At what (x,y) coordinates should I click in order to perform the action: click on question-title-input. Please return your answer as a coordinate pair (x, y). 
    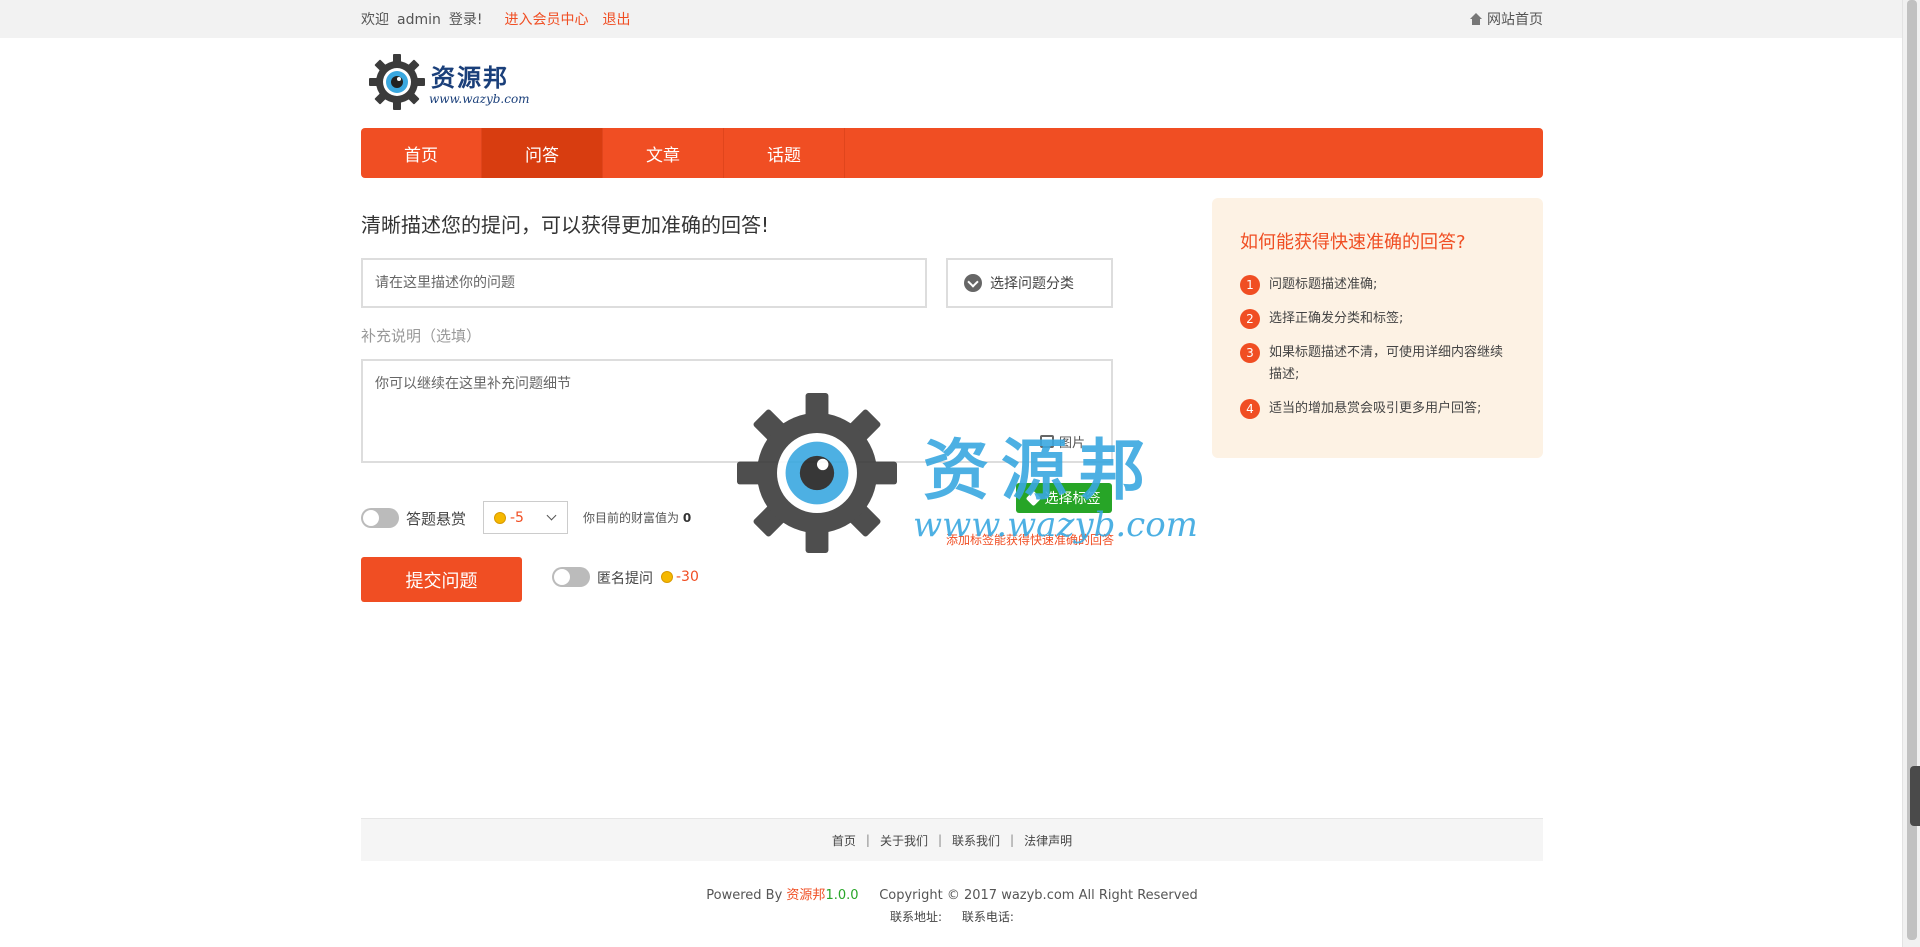
    Looking at the image, I should click on (644, 283).